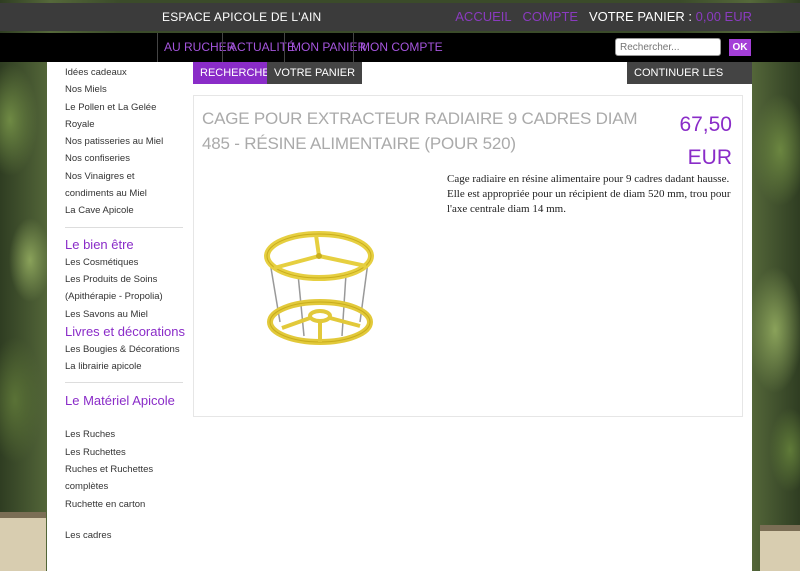  What do you see at coordinates (705, 124) in the screenshot?
I see `price-value: 67,50` at bounding box center [705, 124].